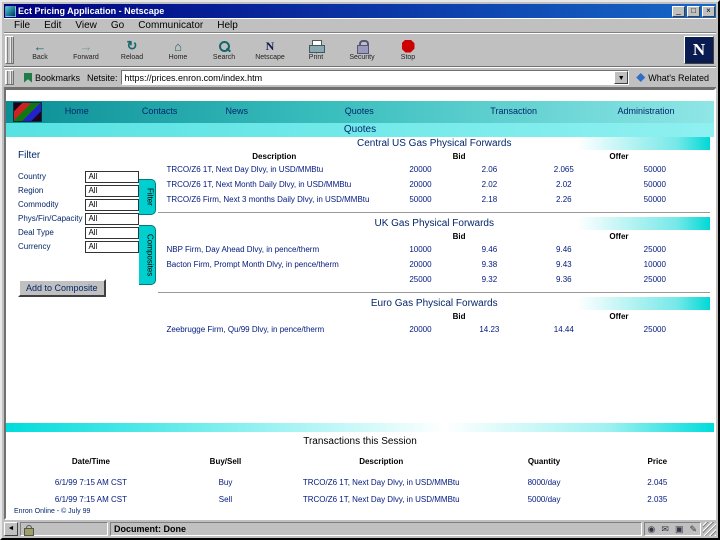  What do you see at coordinates (102, 77) in the screenshot?
I see `netsite-label: Netsite:` at bounding box center [102, 77].